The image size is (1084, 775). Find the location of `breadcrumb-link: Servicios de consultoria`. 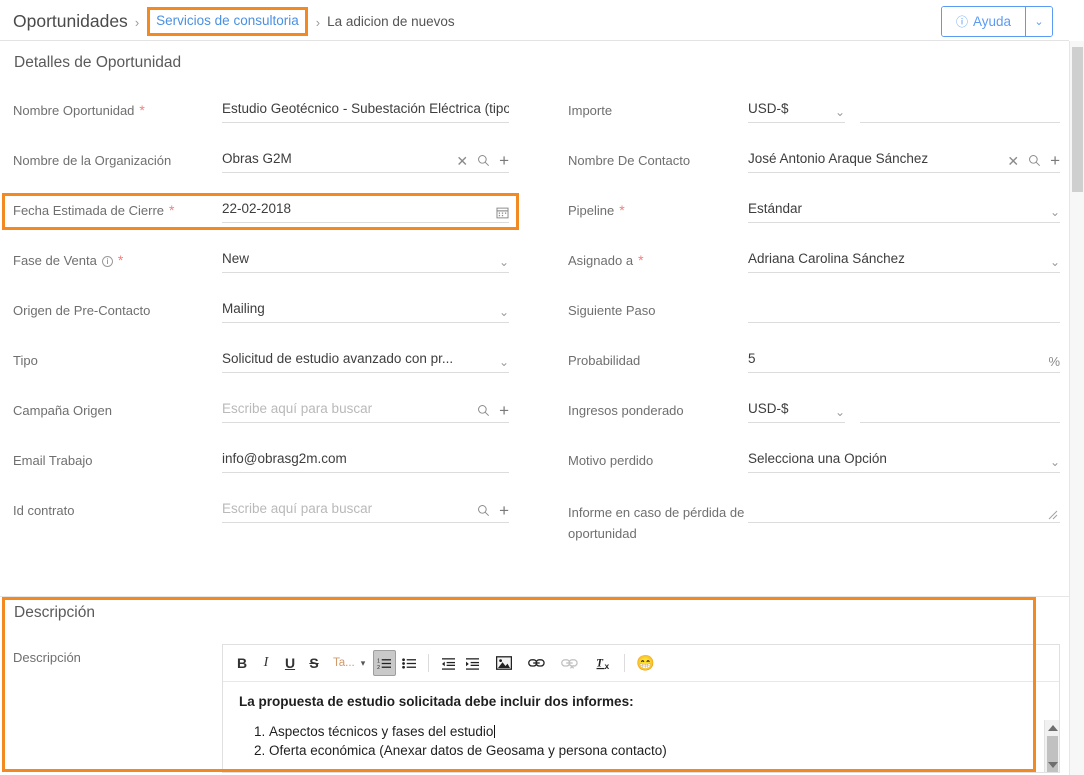

breadcrumb-link: Servicios de consultoria is located at coordinates (227, 20).